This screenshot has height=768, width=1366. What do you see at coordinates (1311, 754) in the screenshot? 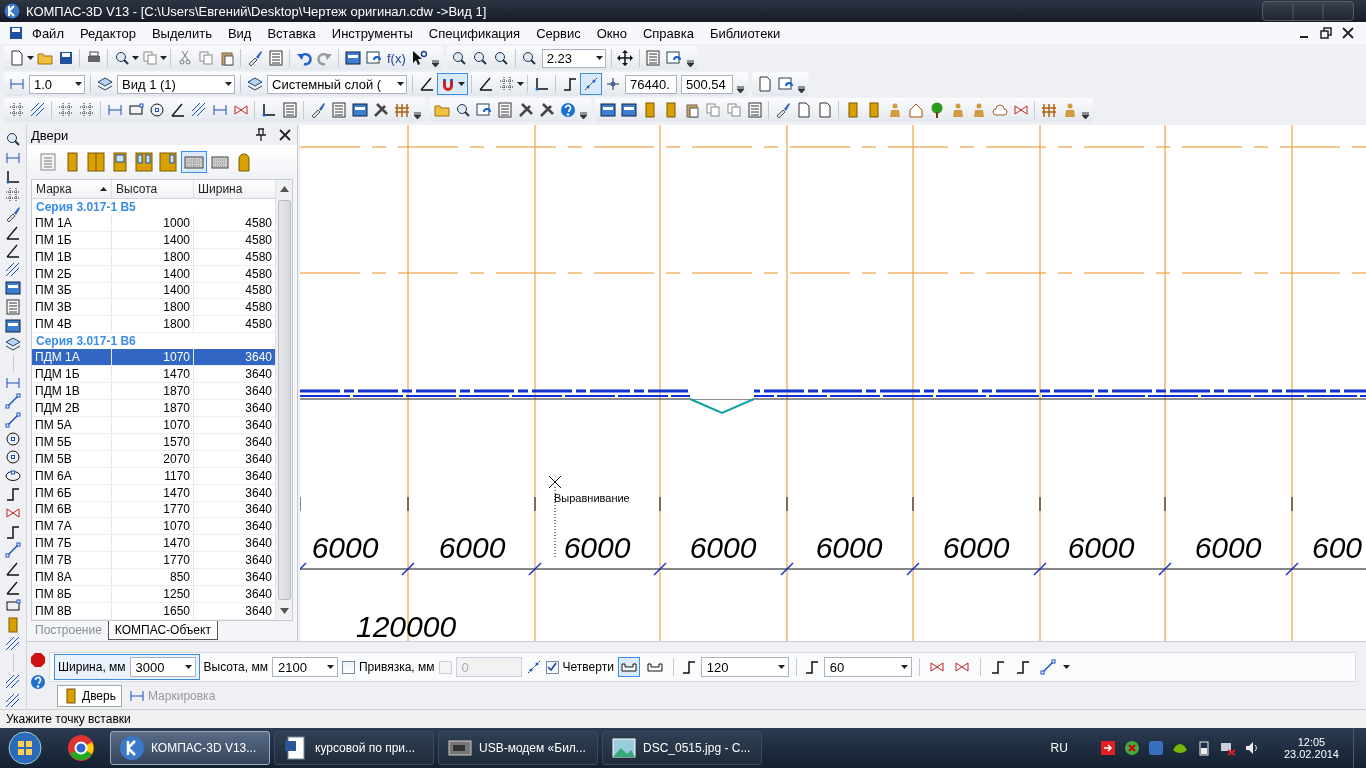
I see `clock-date: 23.02.2014` at bounding box center [1311, 754].